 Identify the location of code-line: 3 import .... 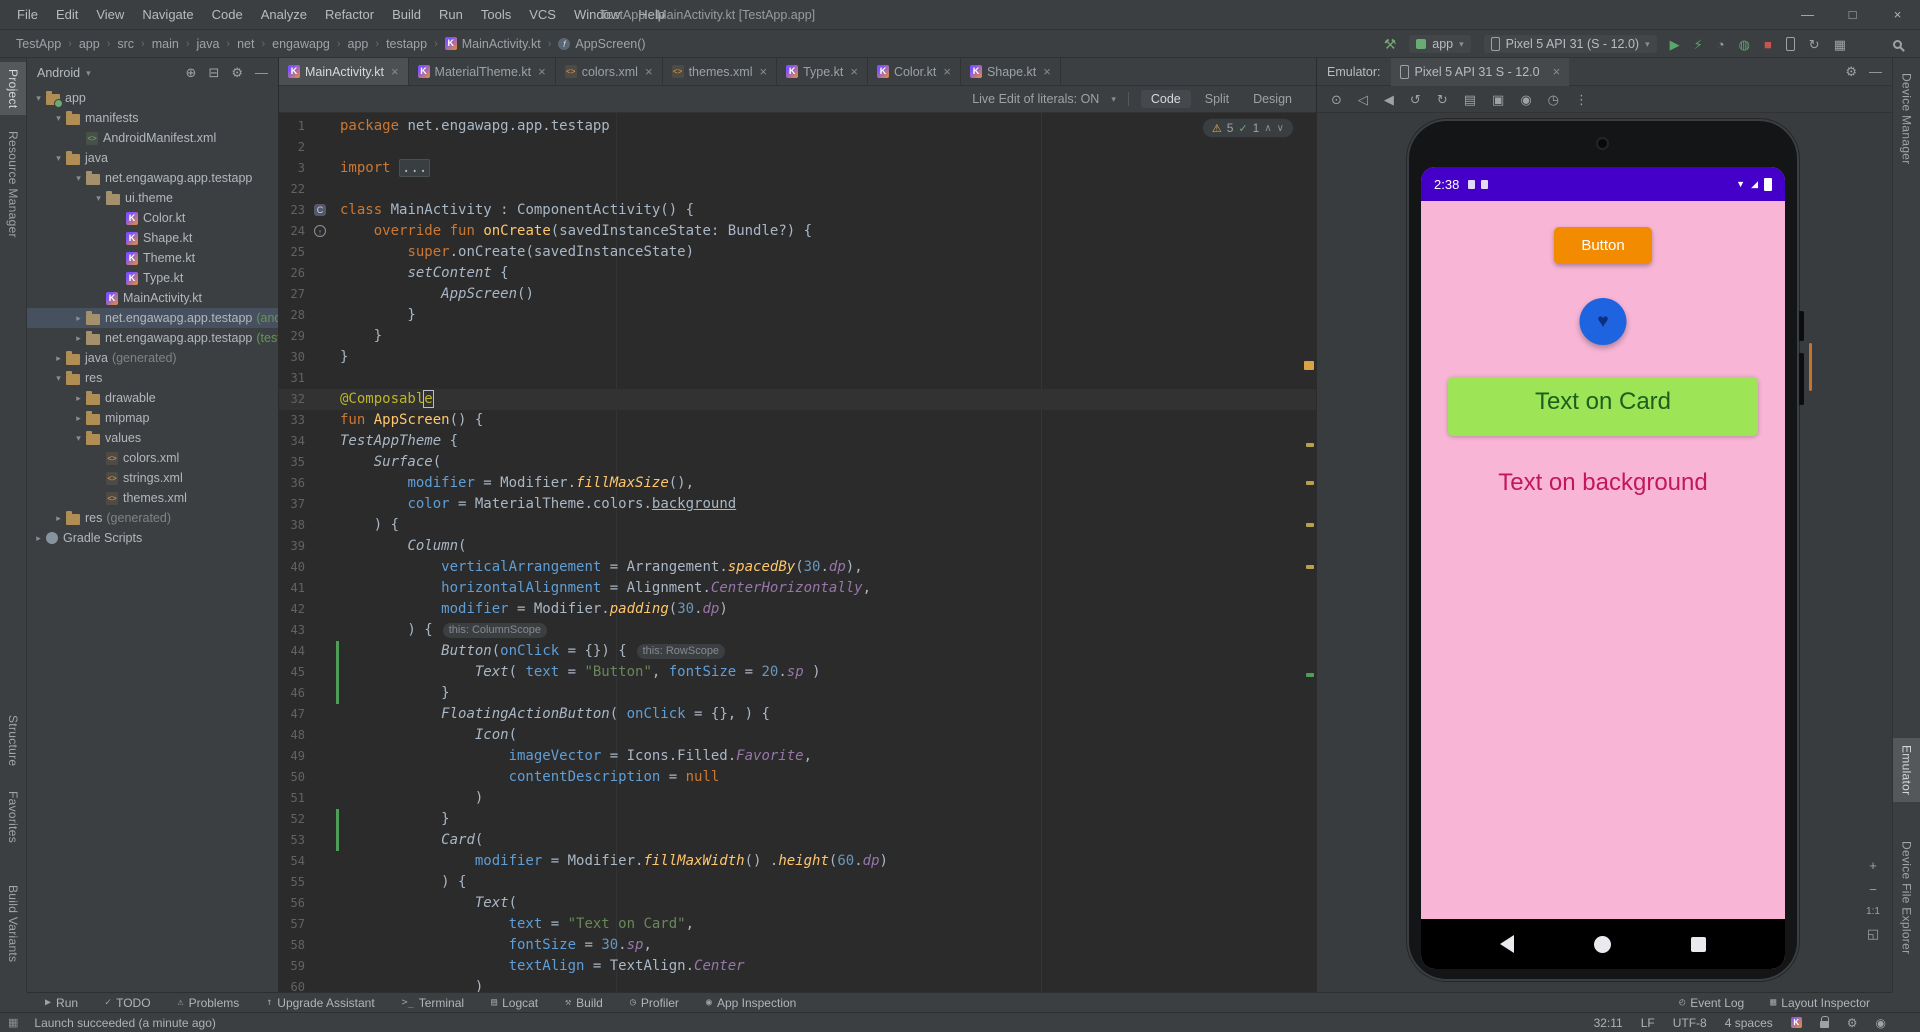
(797, 168).